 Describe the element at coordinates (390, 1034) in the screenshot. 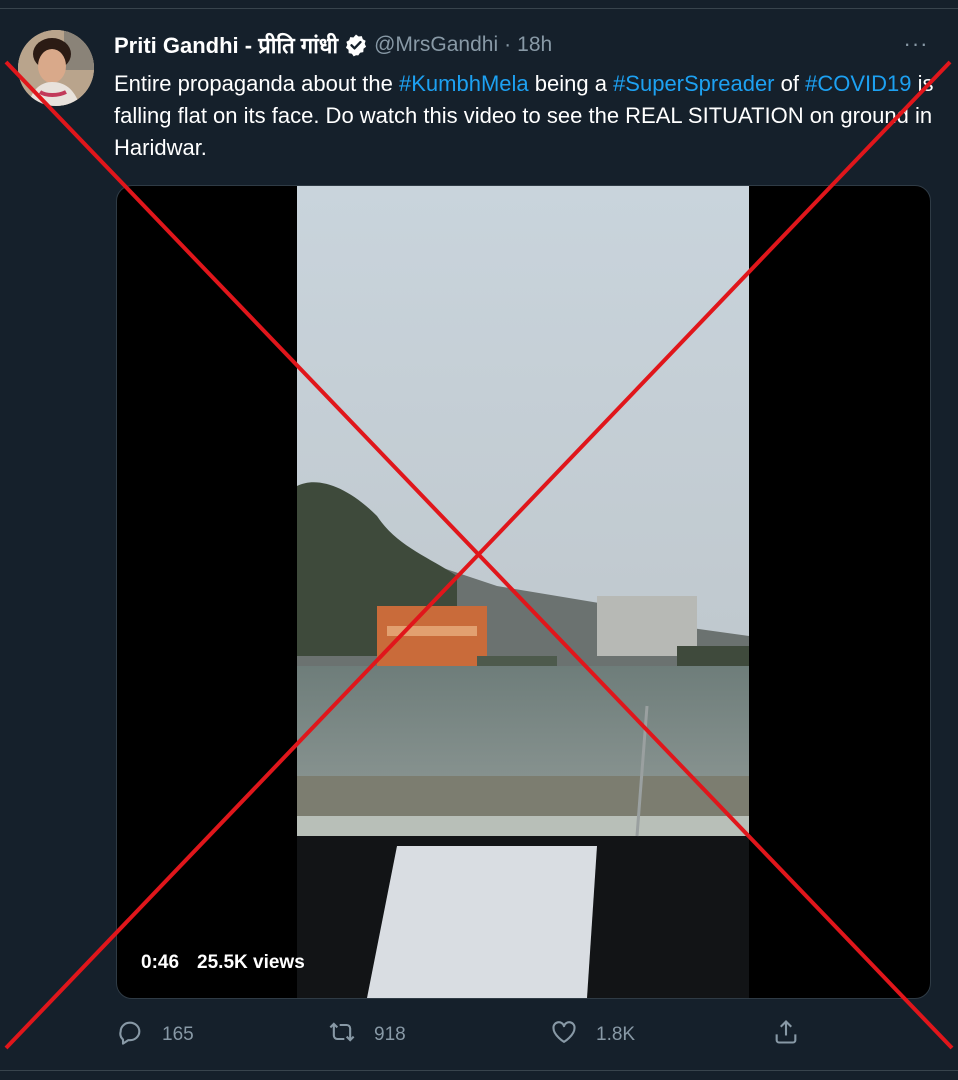

I see `retweet-count: 918` at that location.